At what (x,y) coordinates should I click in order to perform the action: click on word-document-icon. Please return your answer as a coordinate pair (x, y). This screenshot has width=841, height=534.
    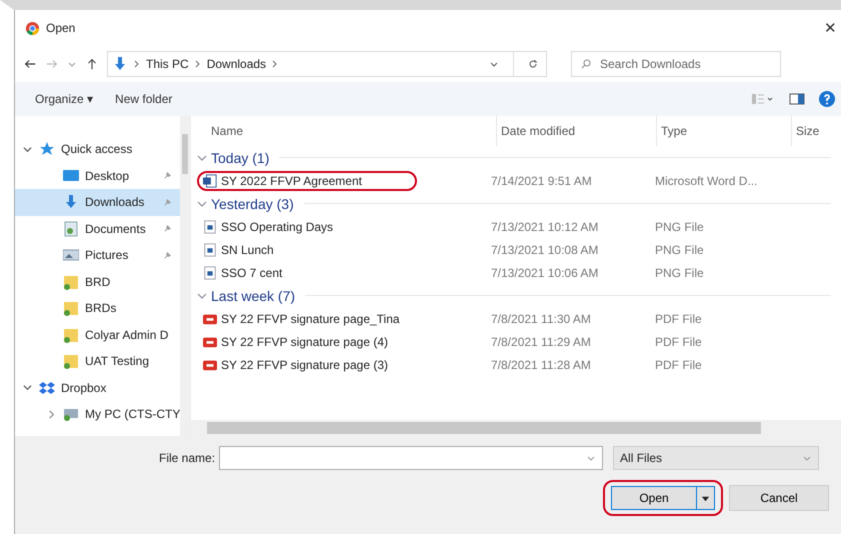
    Looking at the image, I should click on (210, 181).